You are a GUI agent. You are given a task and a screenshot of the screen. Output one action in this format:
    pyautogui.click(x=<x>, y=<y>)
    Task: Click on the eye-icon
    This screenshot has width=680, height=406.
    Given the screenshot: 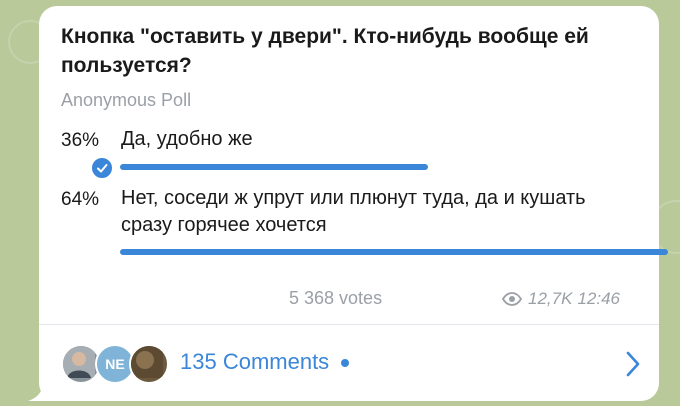 What is the action you would take?
    pyautogui.click(x=512, y=299)
    